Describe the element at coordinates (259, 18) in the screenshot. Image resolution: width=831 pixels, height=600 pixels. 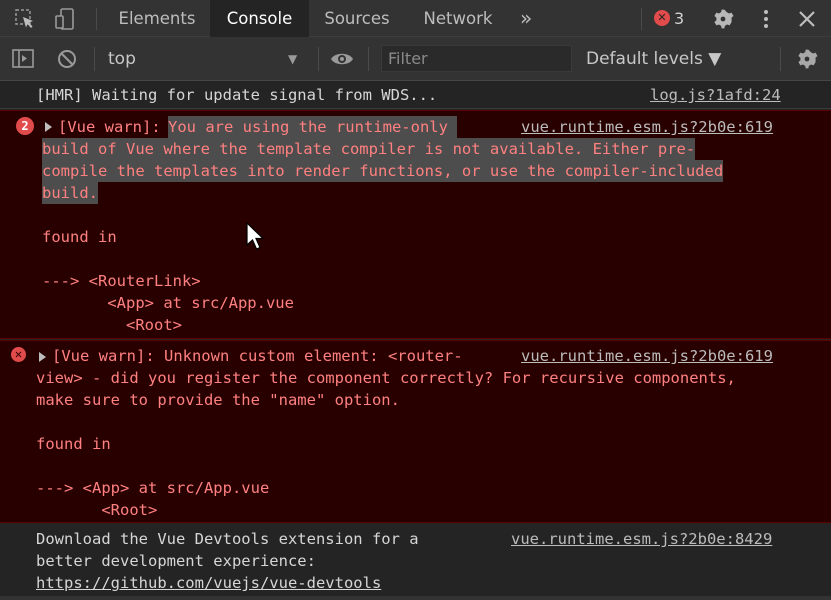
I see `tab-console: Console` at that location.